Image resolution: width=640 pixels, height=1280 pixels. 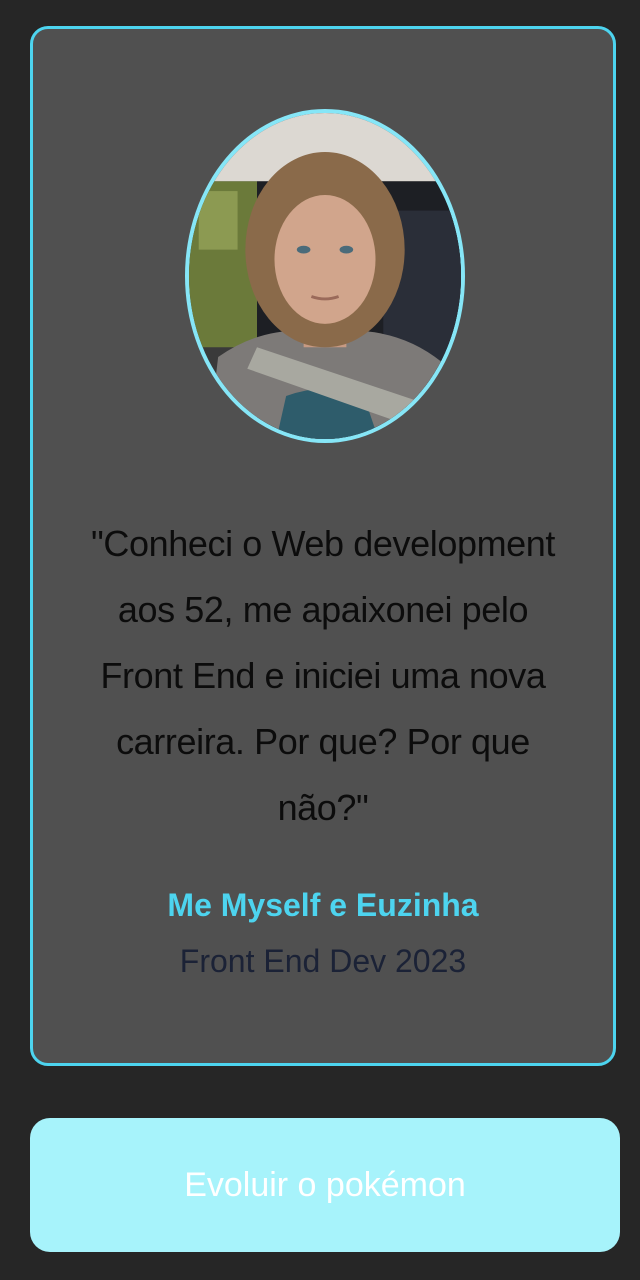 What do you see at coordinates (323, 961) in the screenshot?
I see `author-role: Front End Dev 2023` at bounding box center [323, 961].